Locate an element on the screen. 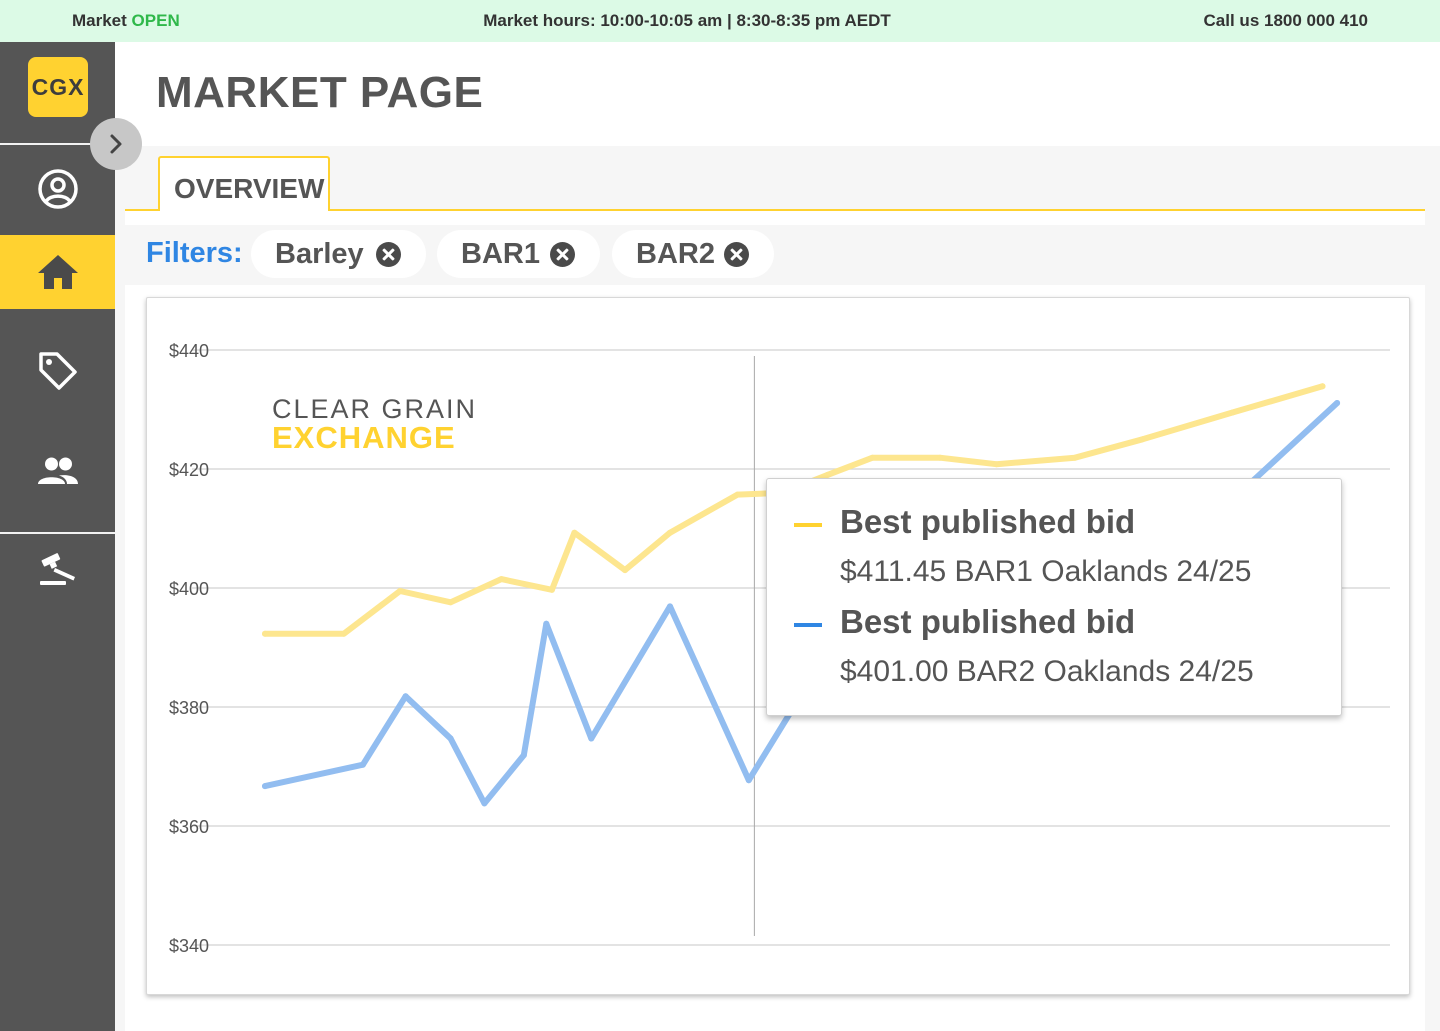  logo-line1: CLEAR GRAIN is located at coordinates (375, 409).